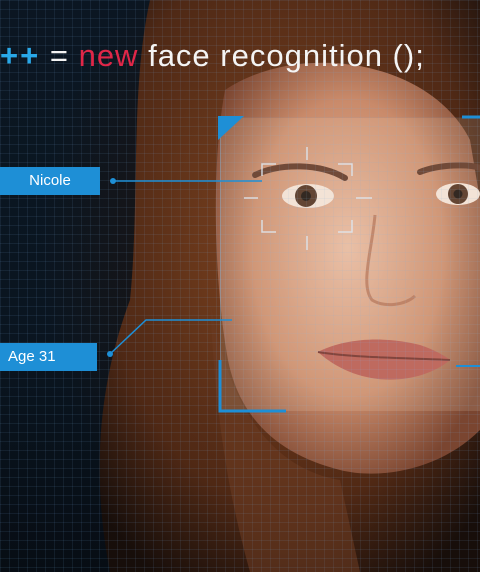 The width and height of the screenshot is (480, 572). I want to click on name-label: Nicole, so click(50, 181).